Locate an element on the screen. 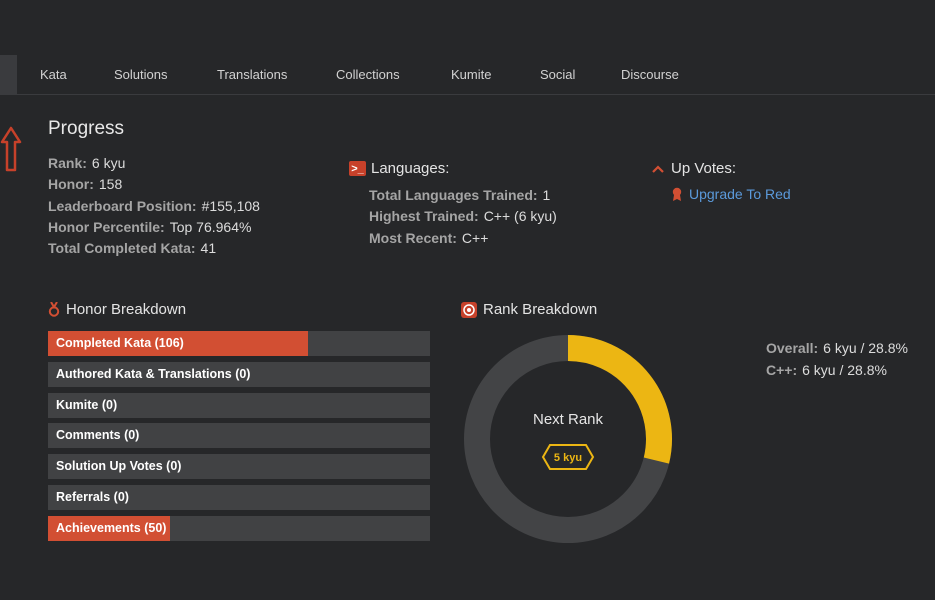 This screenshot has height=600, width=935. terminal-icon: >_ is located at coordinates (357, 168).